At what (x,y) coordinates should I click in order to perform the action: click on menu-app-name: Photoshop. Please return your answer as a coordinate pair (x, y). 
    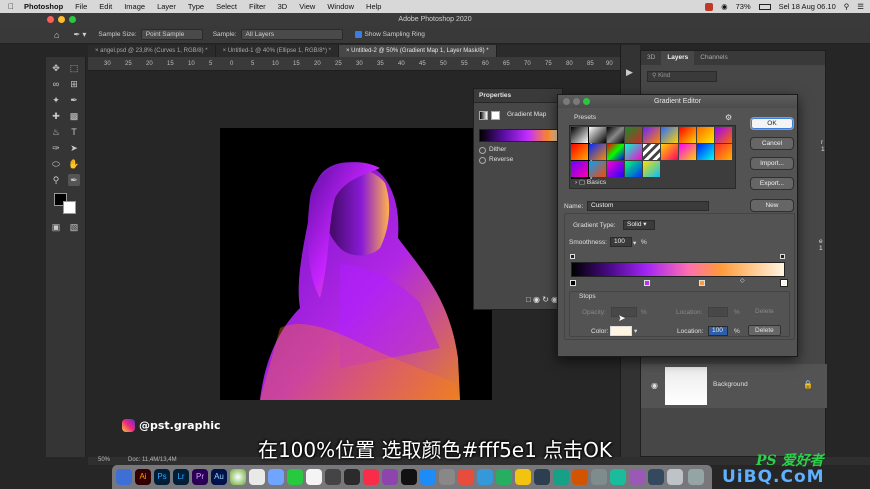
    Looking at the image, I should click on (43, 6).